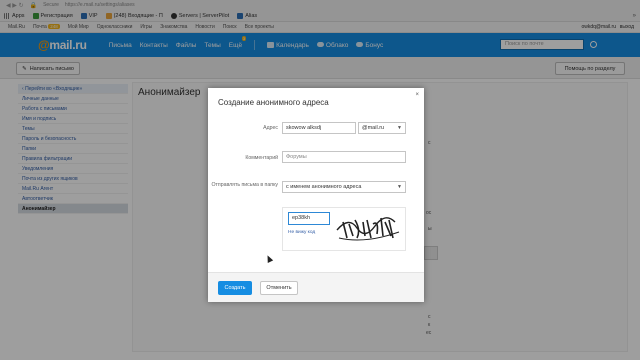 The width and height of the screenshot is (640, 360). What do you see at coordinates (344, 157) in the screenshot?
I see `comment-input: Форумы` at bounding box center [344, 157].